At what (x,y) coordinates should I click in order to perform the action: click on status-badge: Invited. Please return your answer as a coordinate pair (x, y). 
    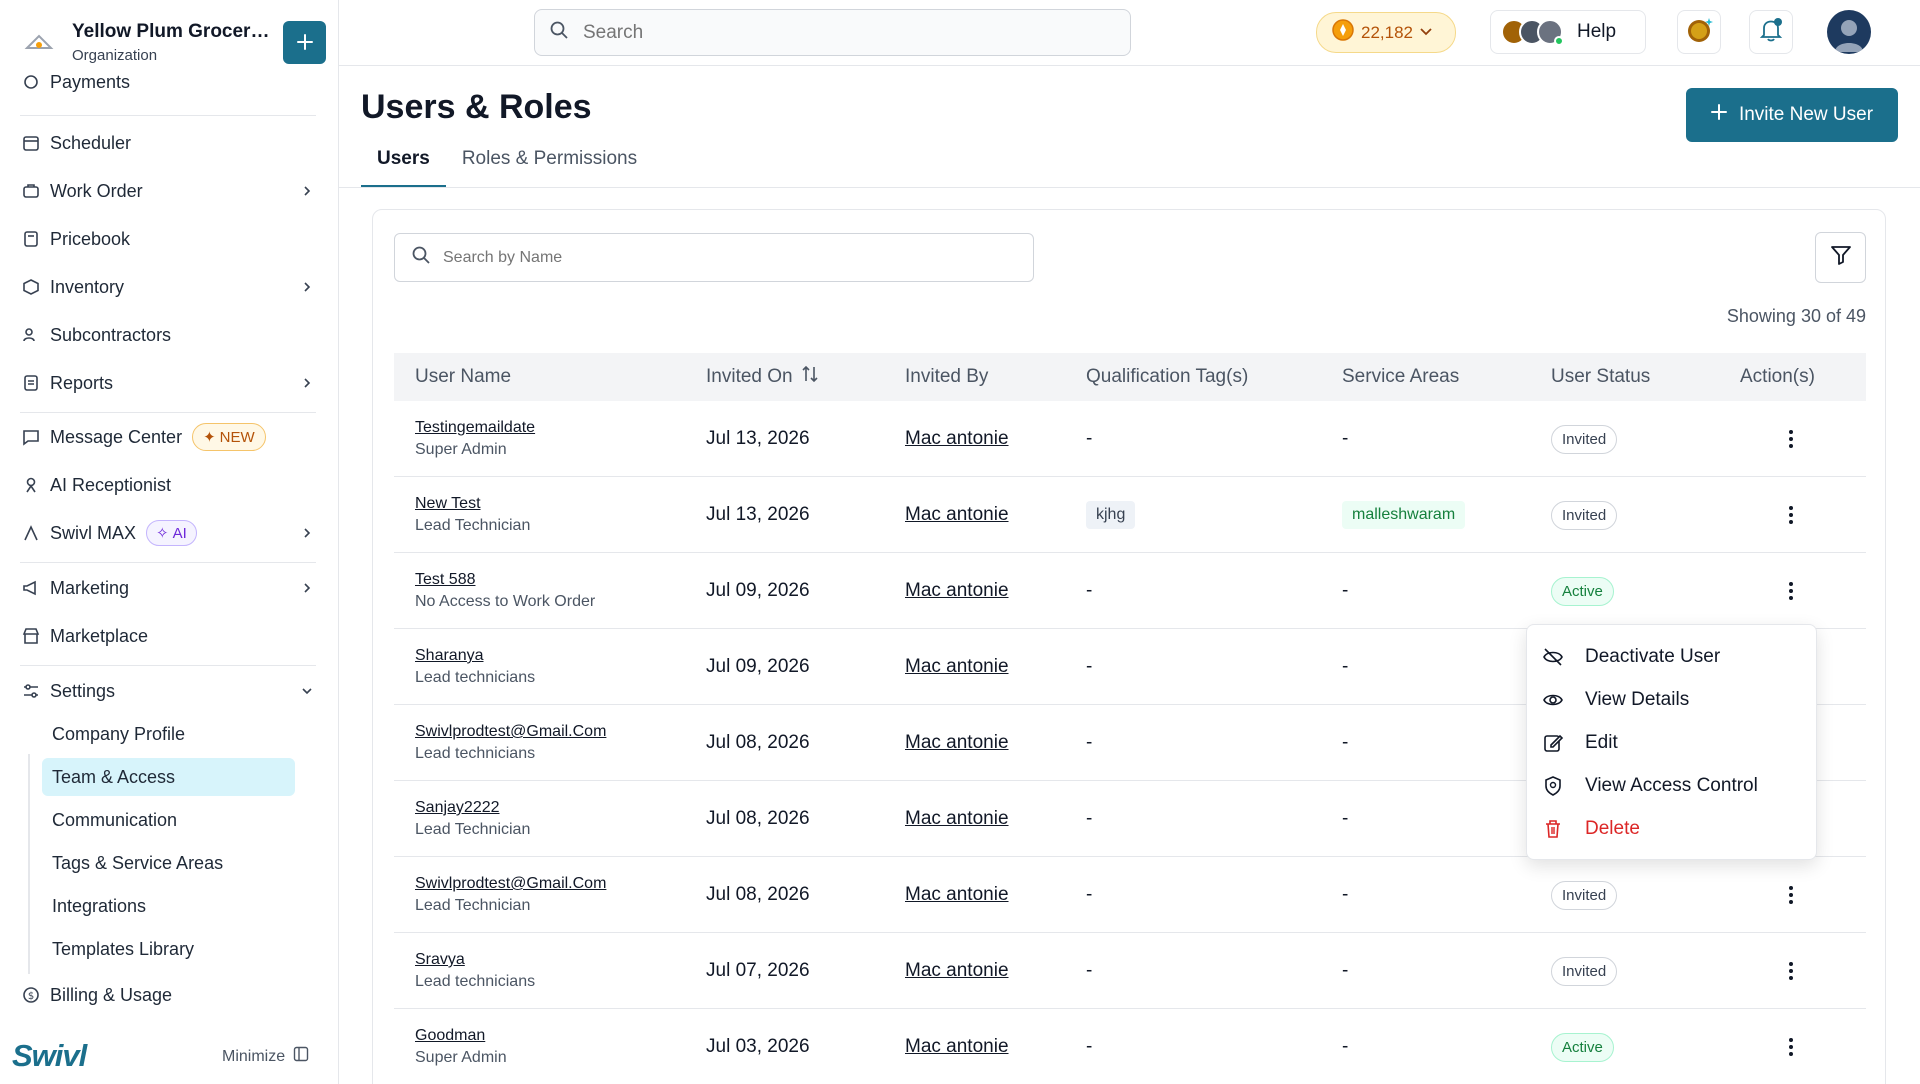
    Looking at the image, I should click on (1584, 439).